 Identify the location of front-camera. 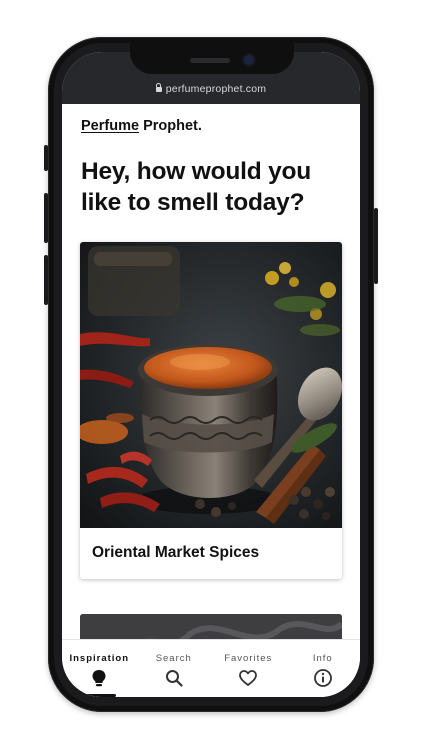
(249, 60).